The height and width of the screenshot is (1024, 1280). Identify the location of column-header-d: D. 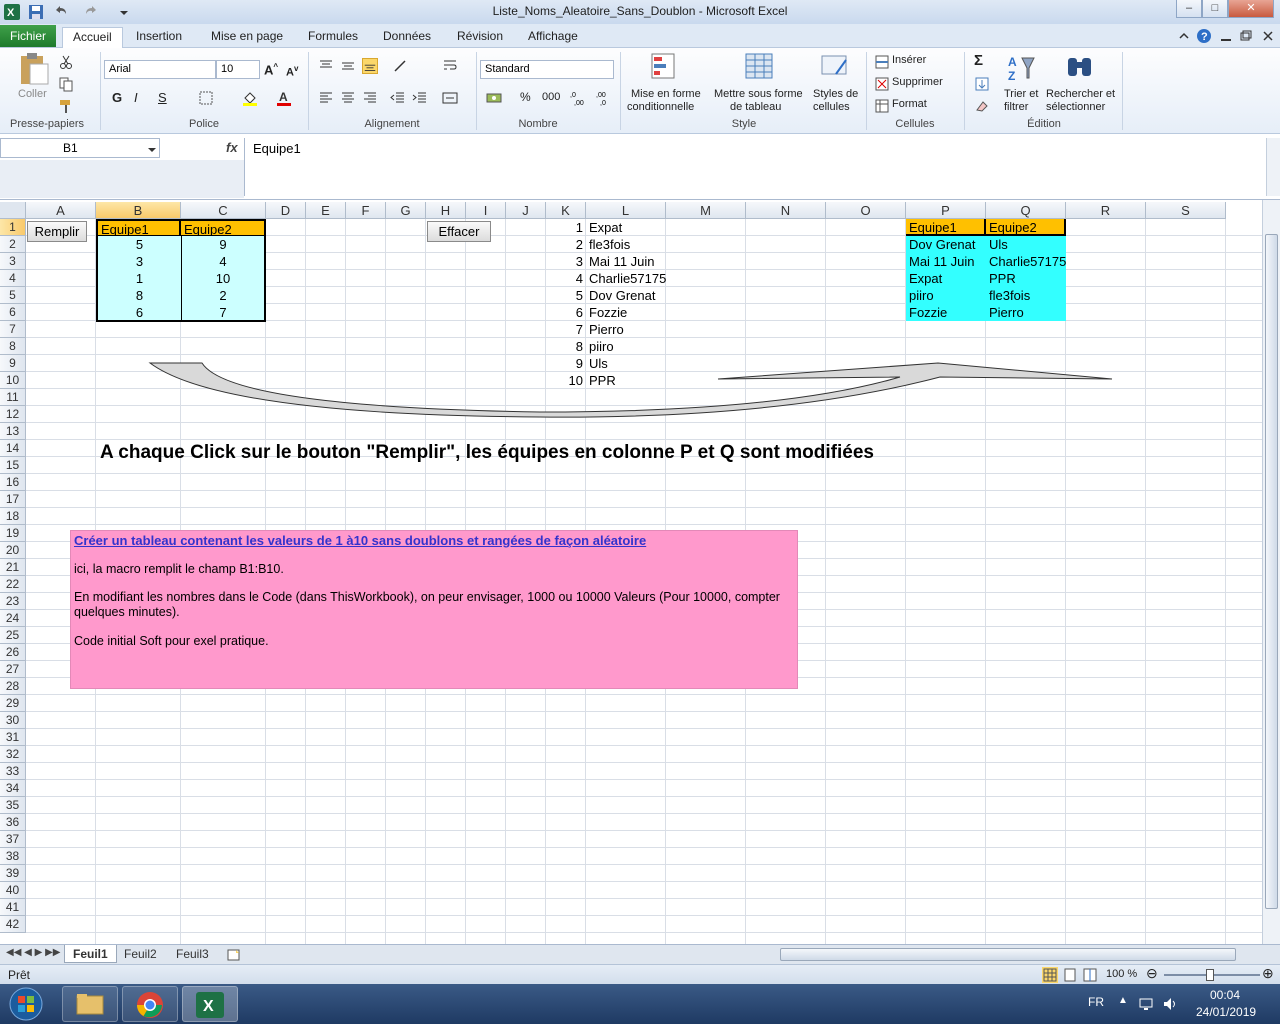
(286, 210).